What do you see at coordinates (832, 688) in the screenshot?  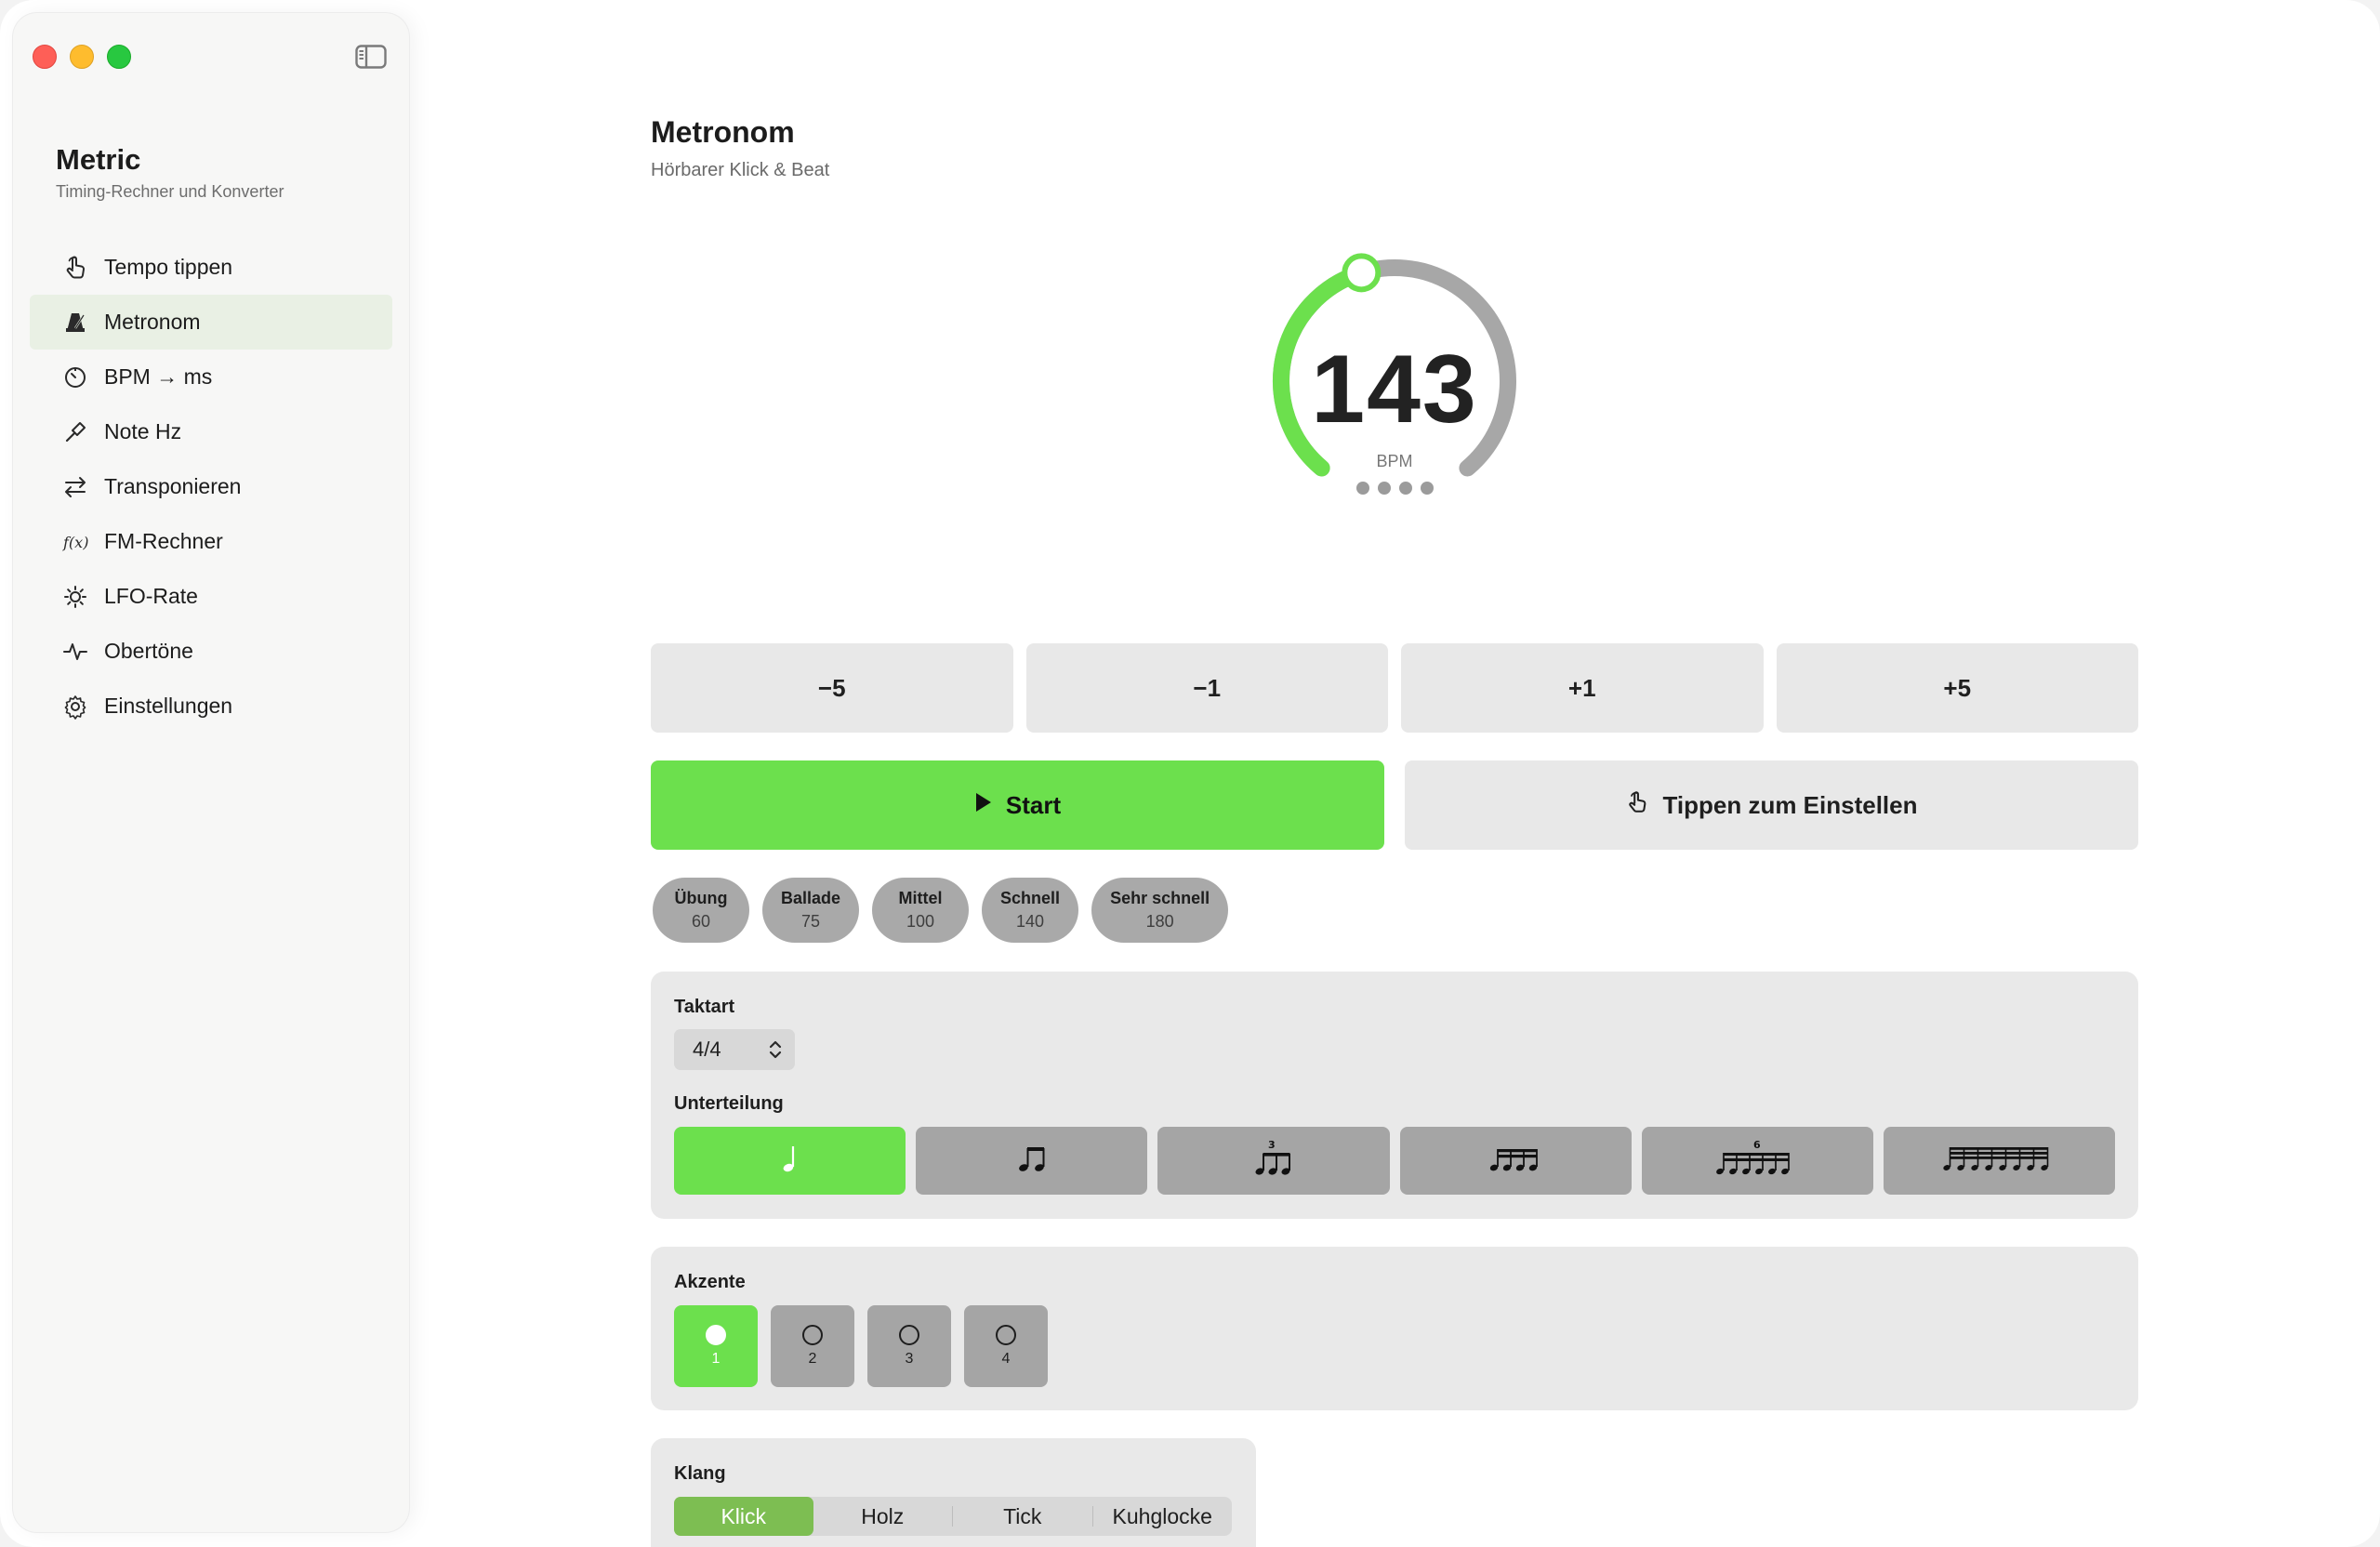 I see `minus-5-button: −5` at bounding box center [832, 688].